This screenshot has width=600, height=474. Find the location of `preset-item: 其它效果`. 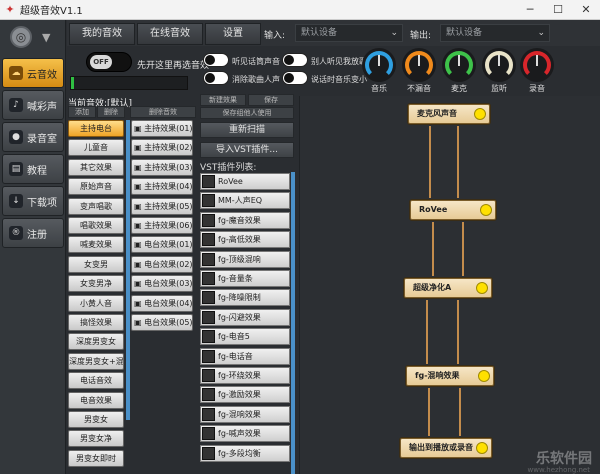

preset-item: 其它效果 is located at coordinates (96, 167).